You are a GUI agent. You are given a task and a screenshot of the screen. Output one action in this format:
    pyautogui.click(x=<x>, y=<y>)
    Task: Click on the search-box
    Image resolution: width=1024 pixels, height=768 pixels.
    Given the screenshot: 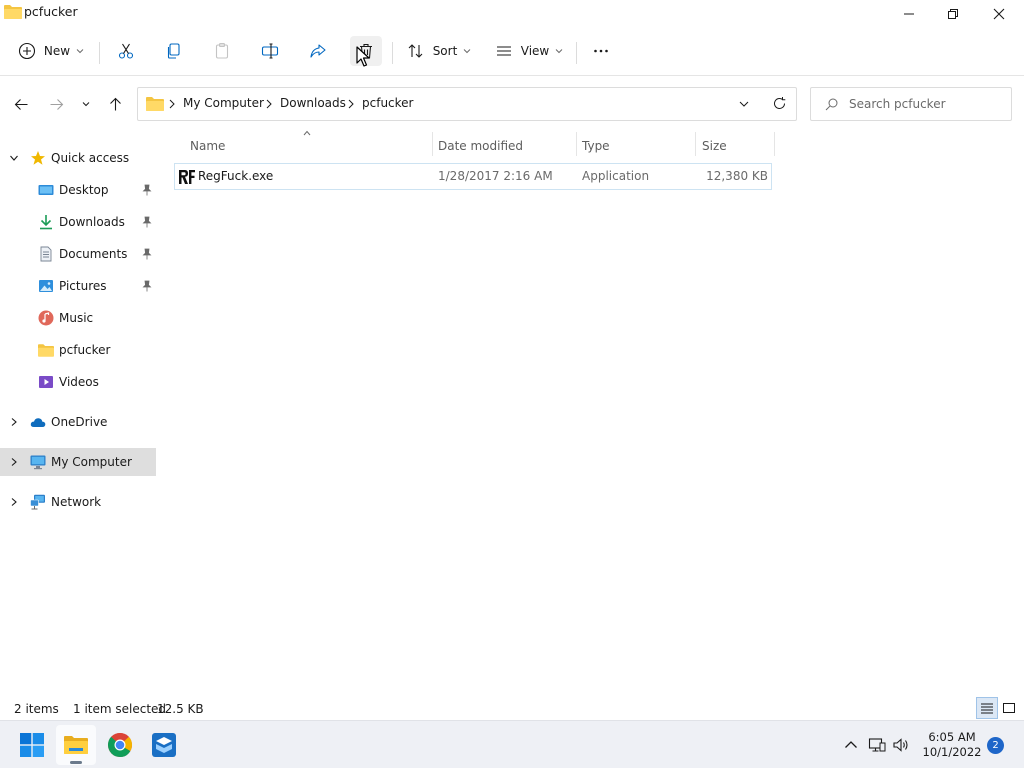 What is the action you would take?
    pyautogui.click(x=911, y=104)
    